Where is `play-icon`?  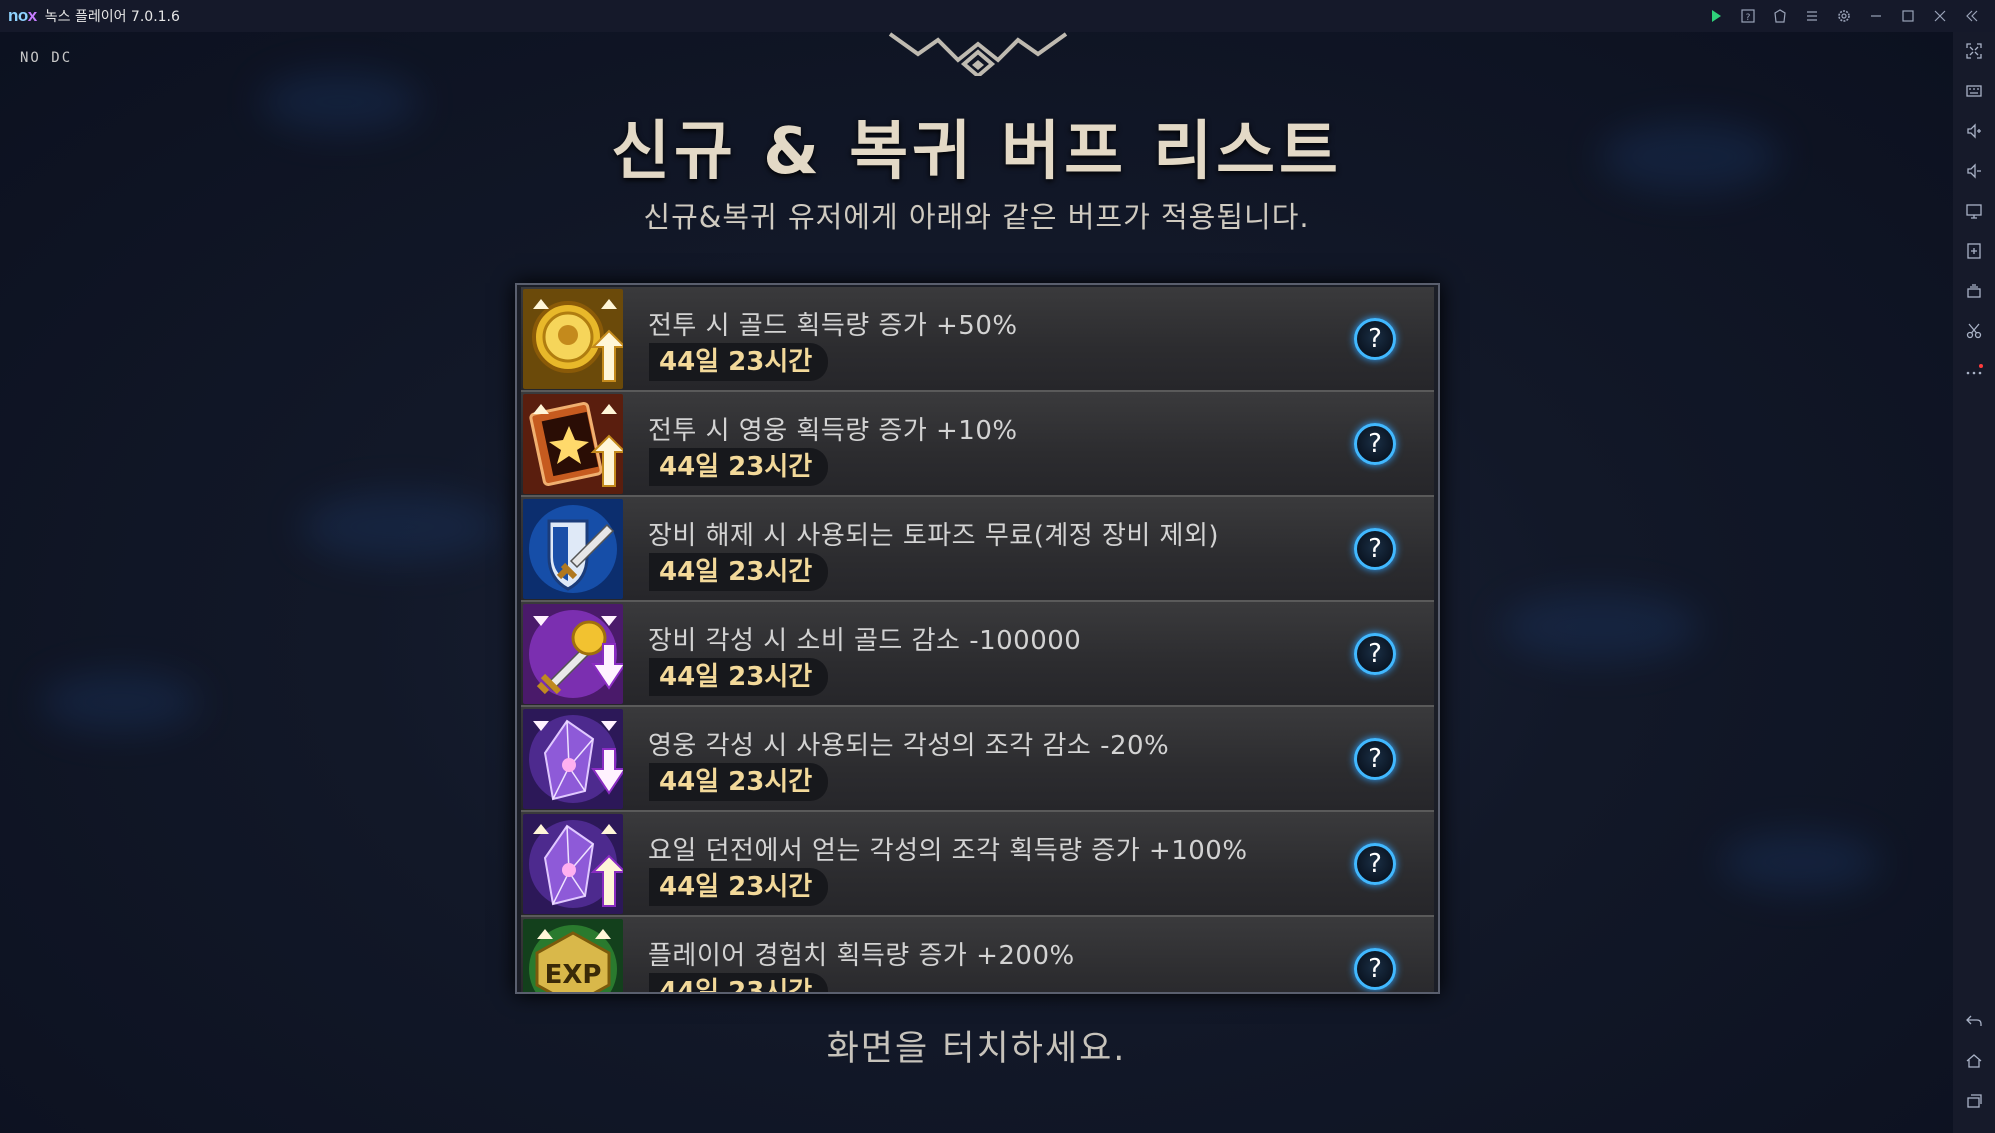 play-icon is located at coordinates (1716, 16).